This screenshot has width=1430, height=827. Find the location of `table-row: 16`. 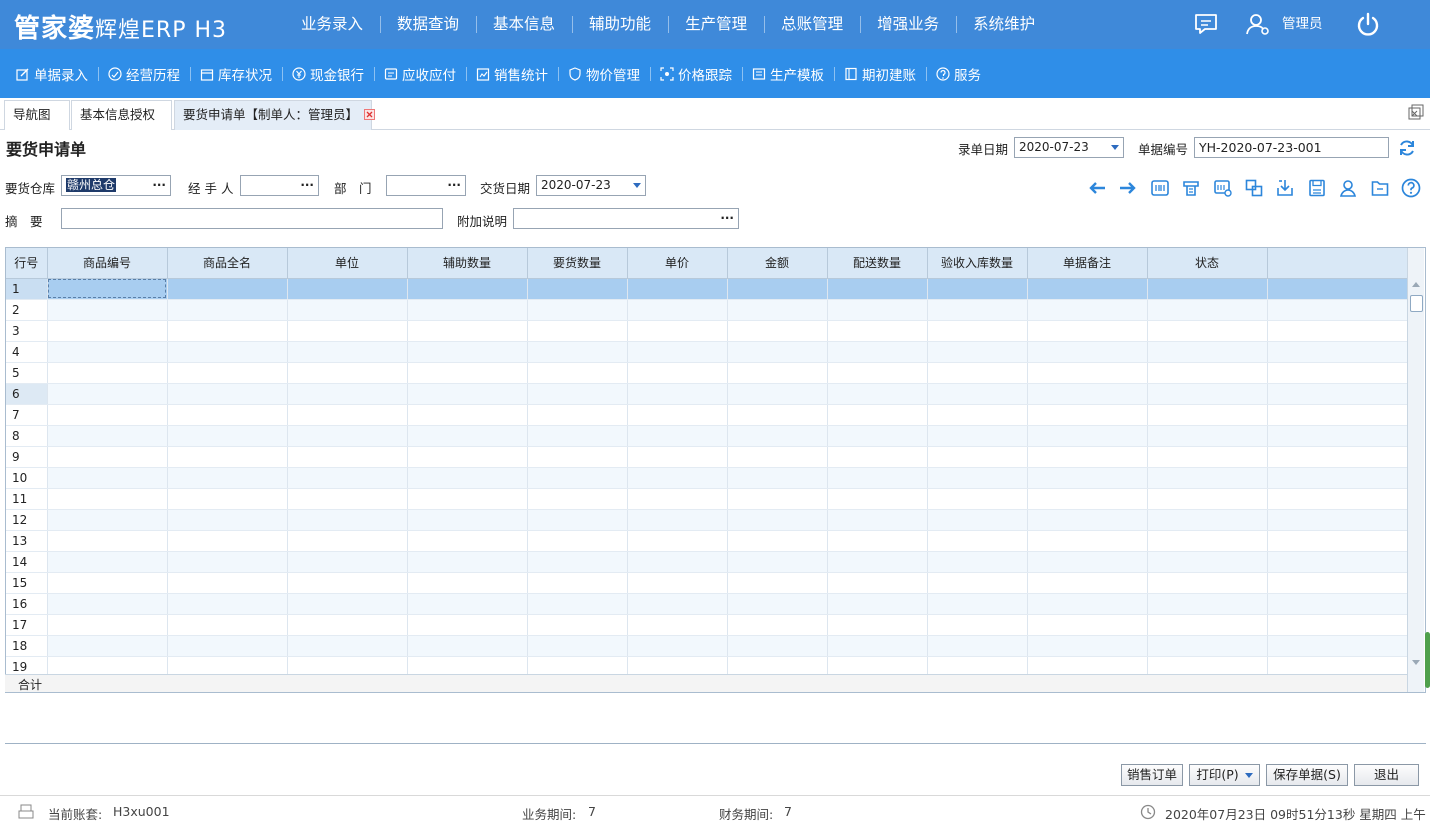

table-row: 16 is located at coordinates (707, 604).